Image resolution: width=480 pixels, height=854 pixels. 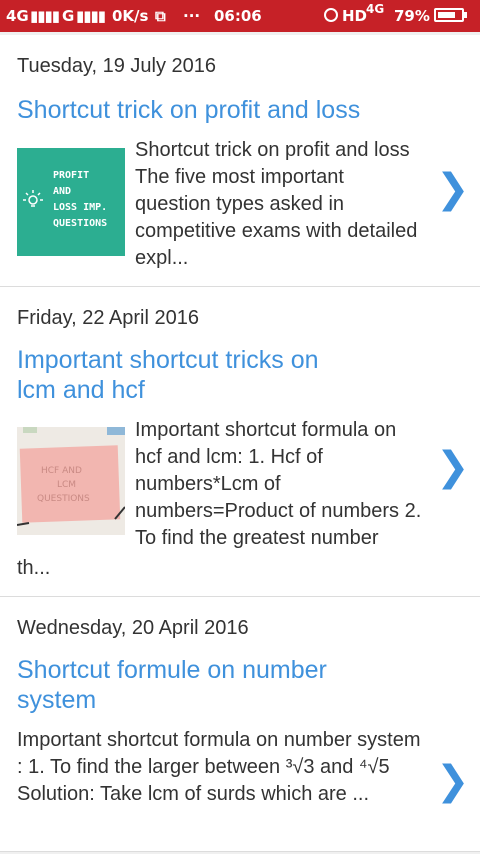 I want to click on battery-level, so click(x=446, y=15).